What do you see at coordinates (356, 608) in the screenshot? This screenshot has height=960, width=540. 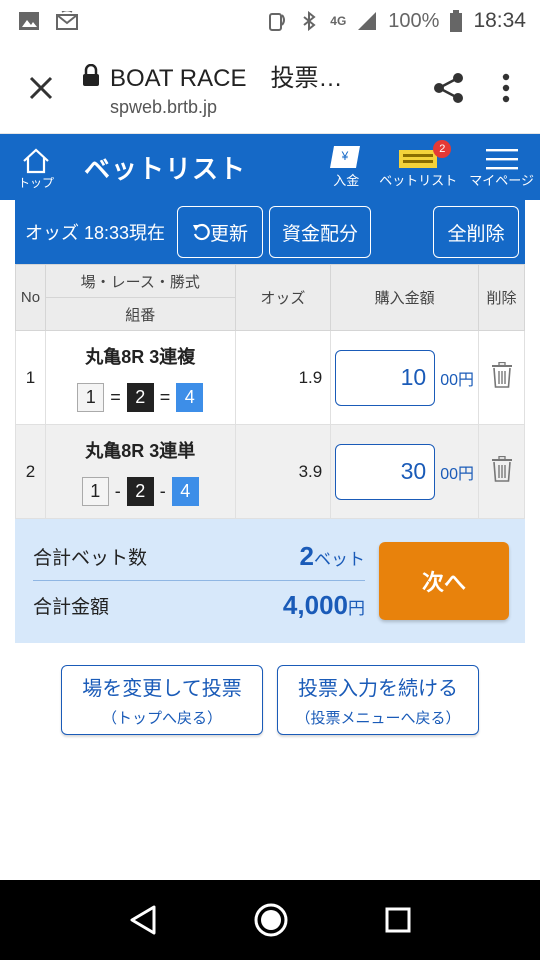 I see `total-amount-unit: 円` at bounding box center [356, 608].